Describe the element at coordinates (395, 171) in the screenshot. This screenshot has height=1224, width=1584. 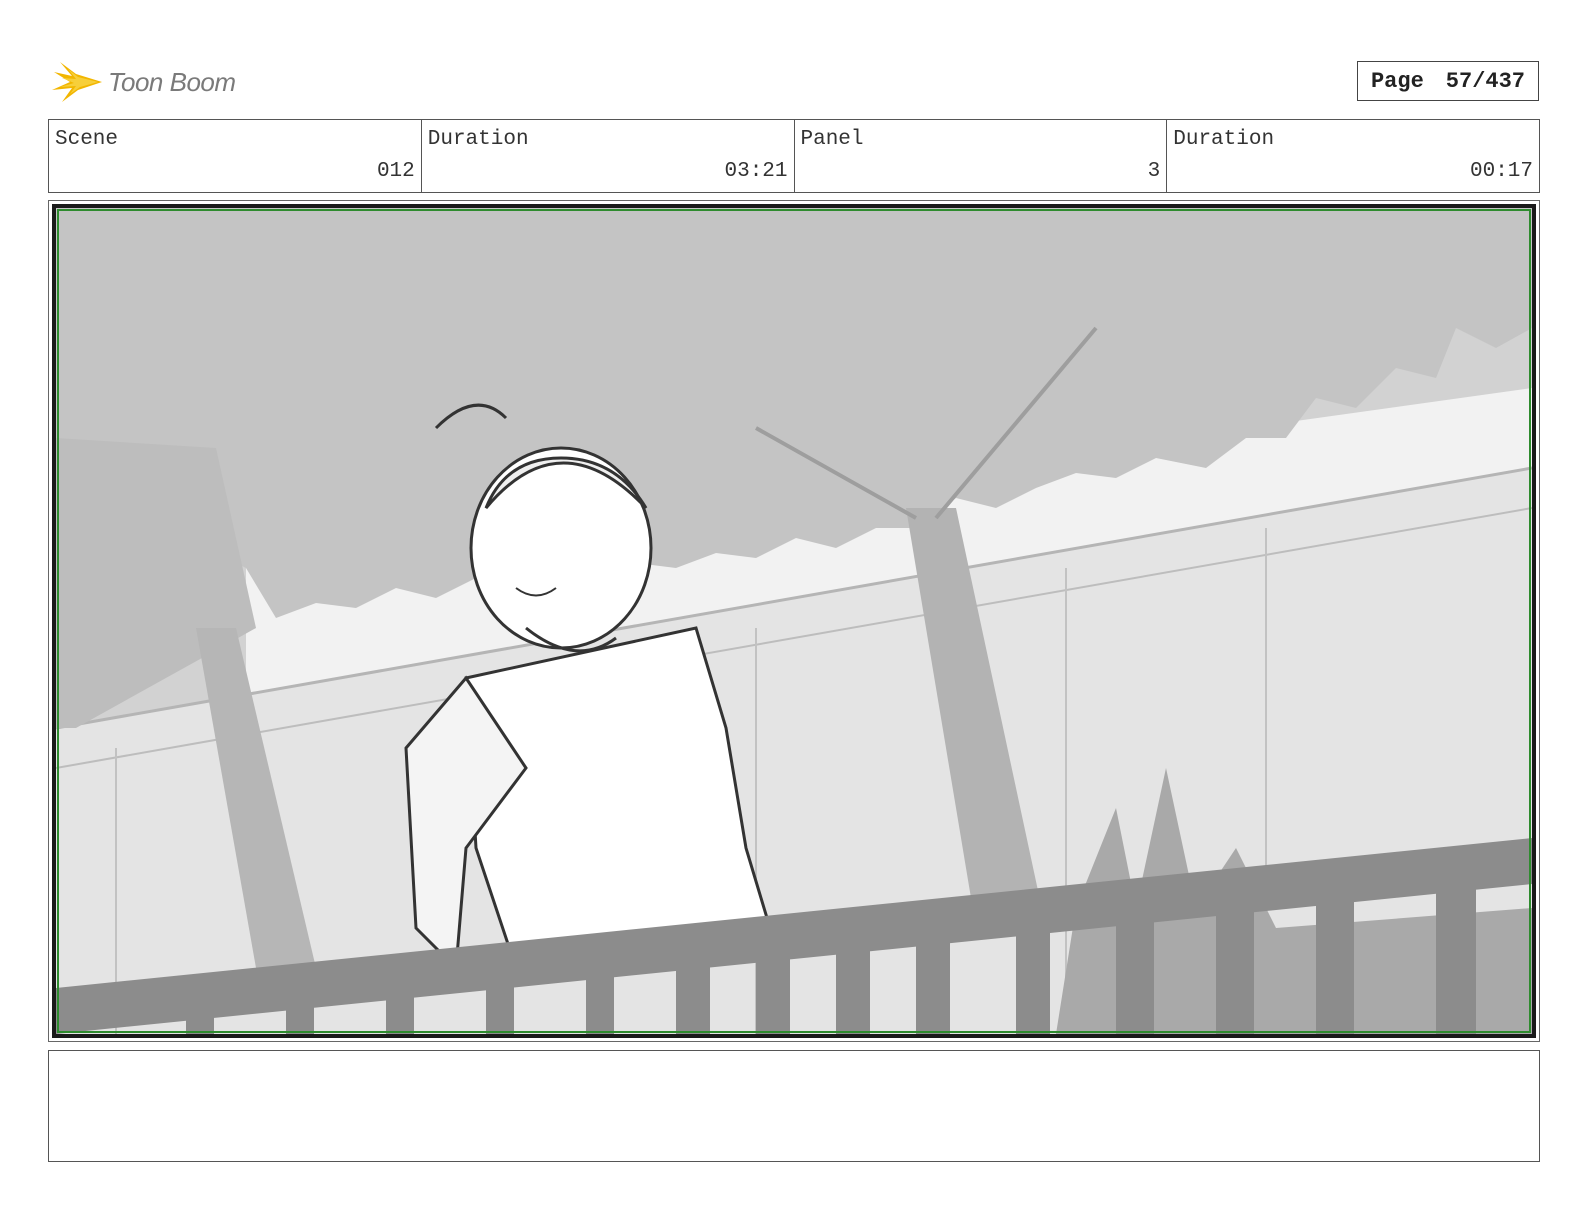
I see `scene-value: 012` at that location.